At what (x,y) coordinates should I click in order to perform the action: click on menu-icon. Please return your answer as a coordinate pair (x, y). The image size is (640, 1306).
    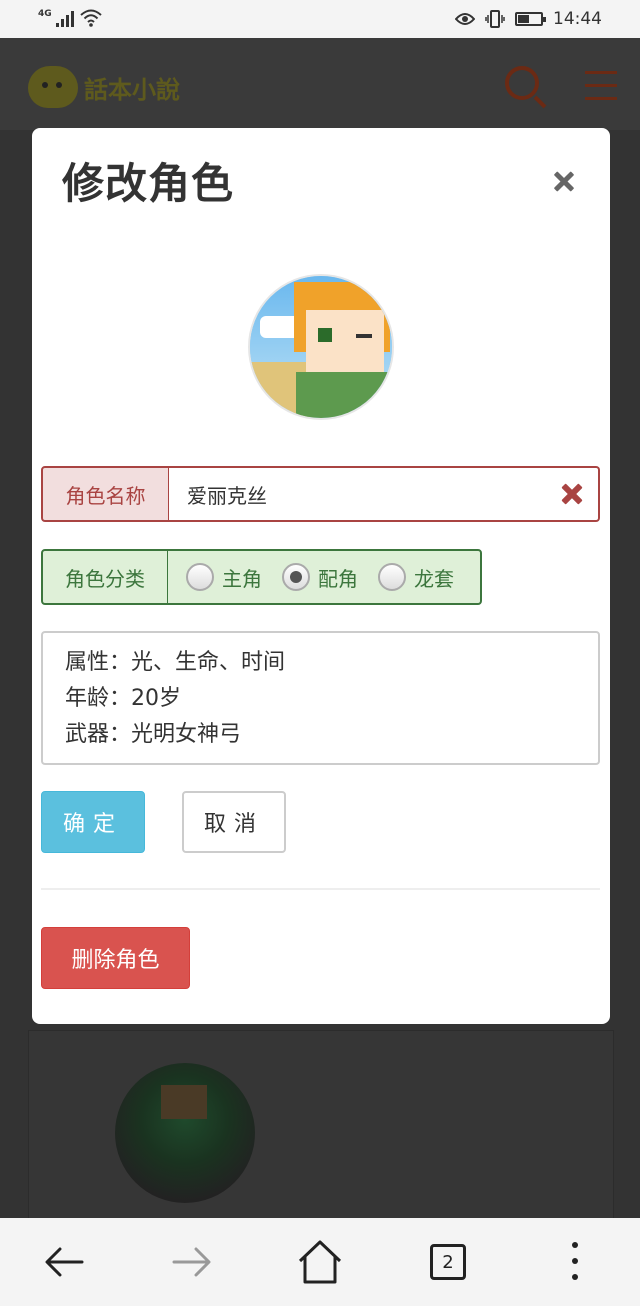
    Looking at the image, I should click on (601, 90).